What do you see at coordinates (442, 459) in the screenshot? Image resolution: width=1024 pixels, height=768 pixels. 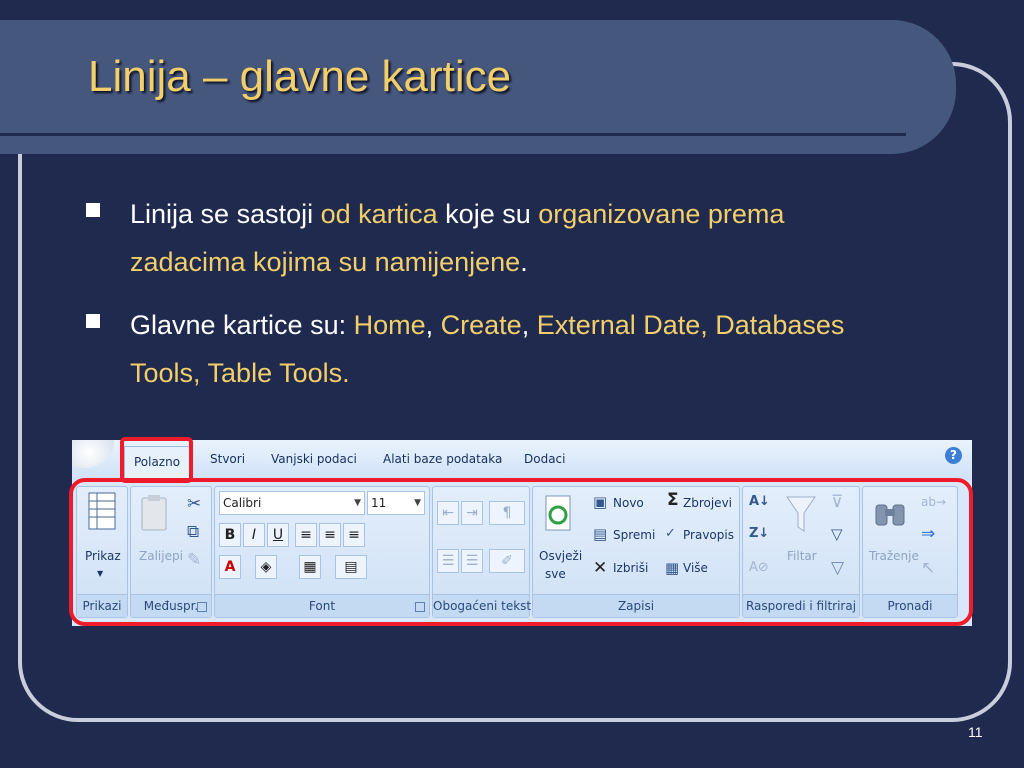 I see `tab-alati-baze-podataka: Alati baze podataka` at bounding box center [442, 459].